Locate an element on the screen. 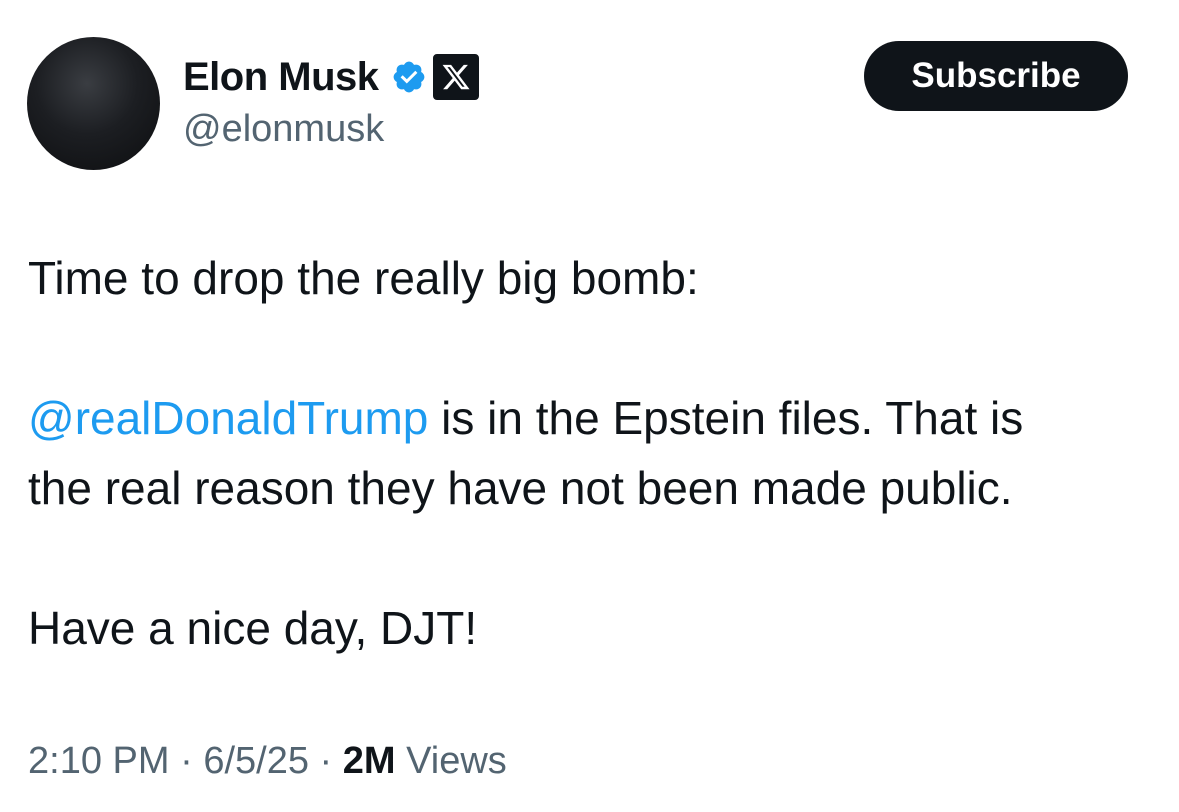  tweet-time: 2:10 PM is located at coordinates (99, 761).